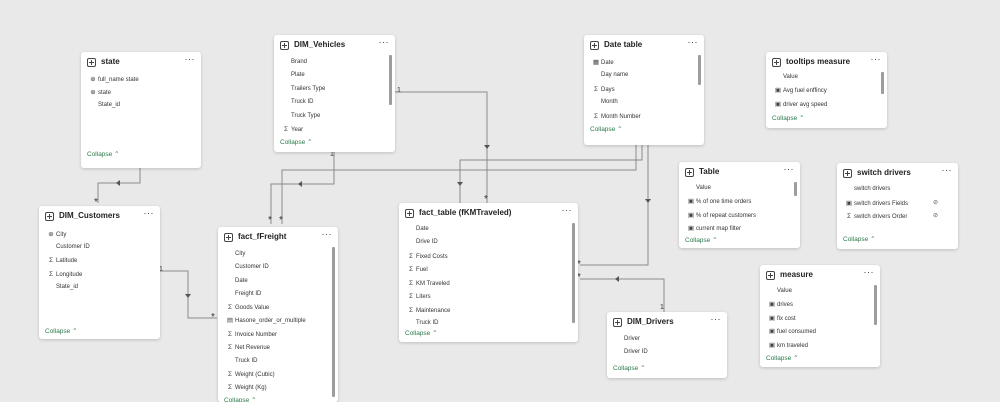  Describe the element at coordinates (113, 79) in the screenshot. I see `field-row: ⊕ full_name state` at that location.